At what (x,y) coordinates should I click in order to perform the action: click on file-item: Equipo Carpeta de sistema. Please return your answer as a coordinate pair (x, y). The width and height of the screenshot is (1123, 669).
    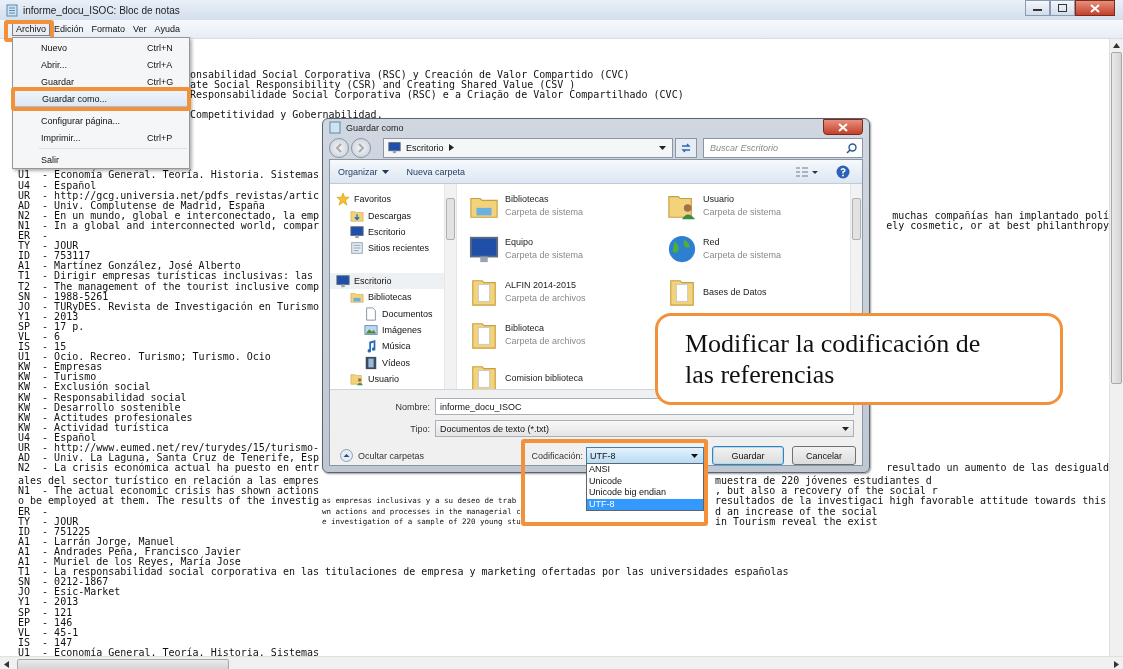
    Looking at the image, I should click on (568, 248).